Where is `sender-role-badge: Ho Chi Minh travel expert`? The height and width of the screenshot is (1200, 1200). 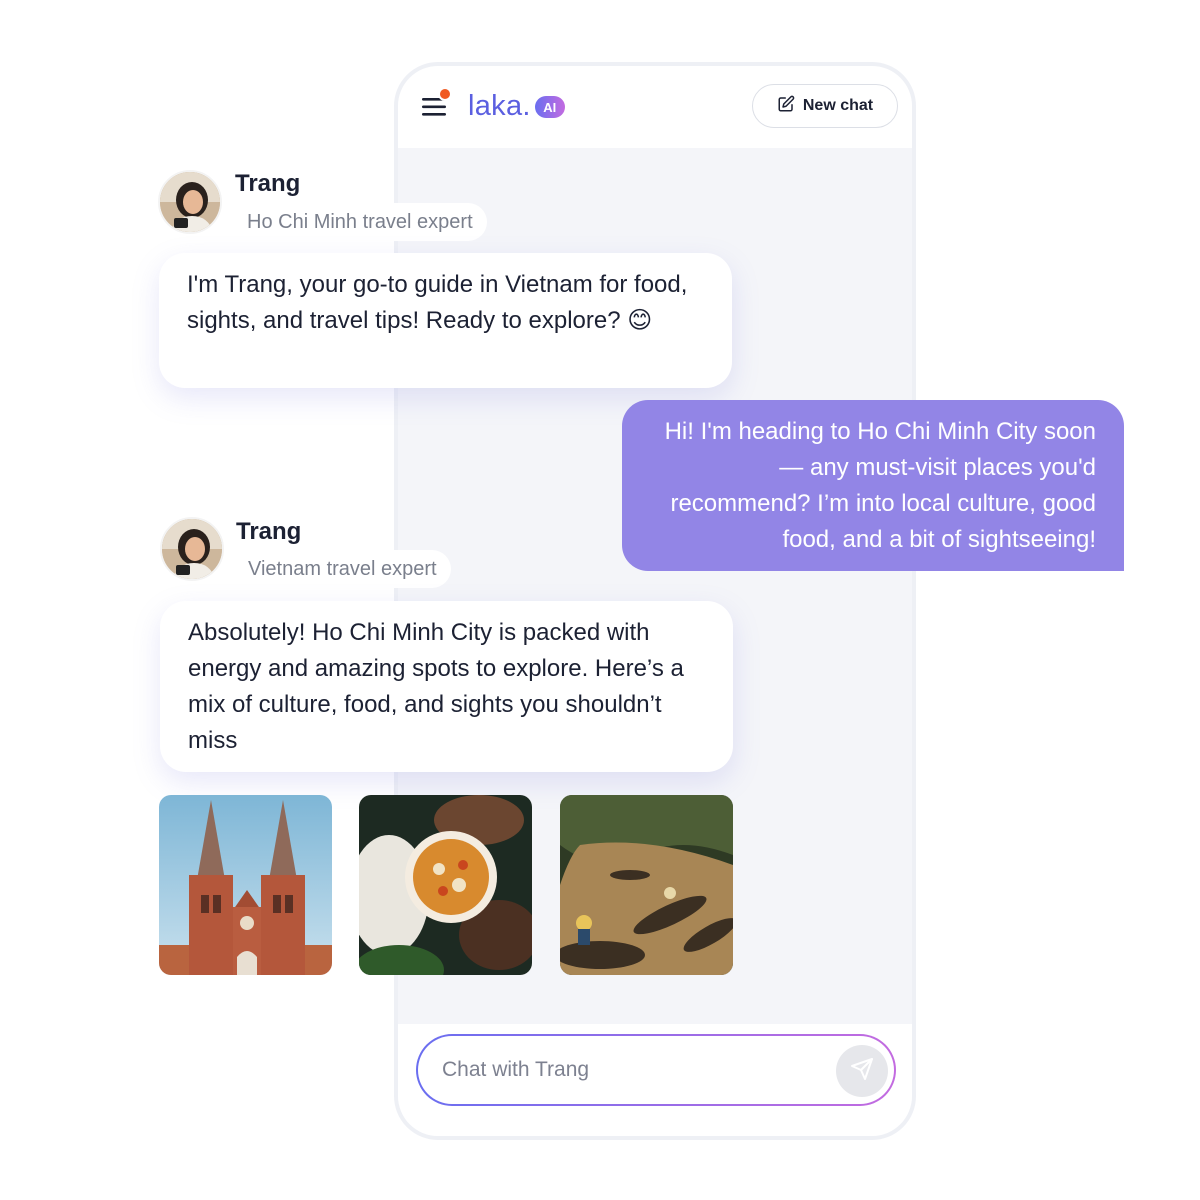 sender-role-badge: Ho Chi Minh travel expert is located at coordinates (360, 222).